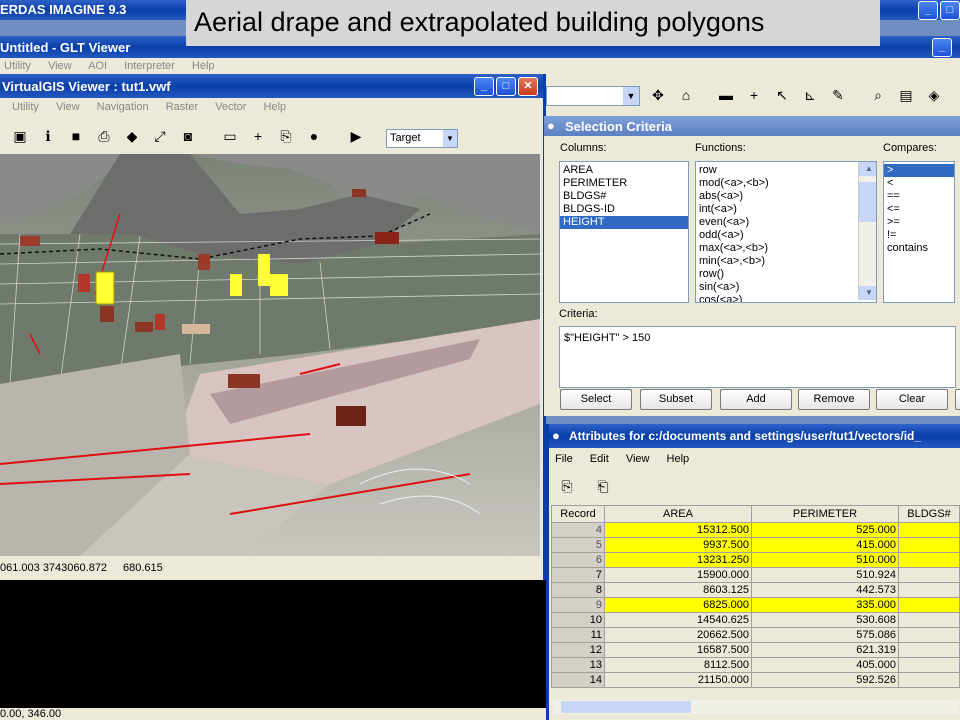 The image size is (960, 720). I want to click on area-cell: 15900.000, so click(678, 575).